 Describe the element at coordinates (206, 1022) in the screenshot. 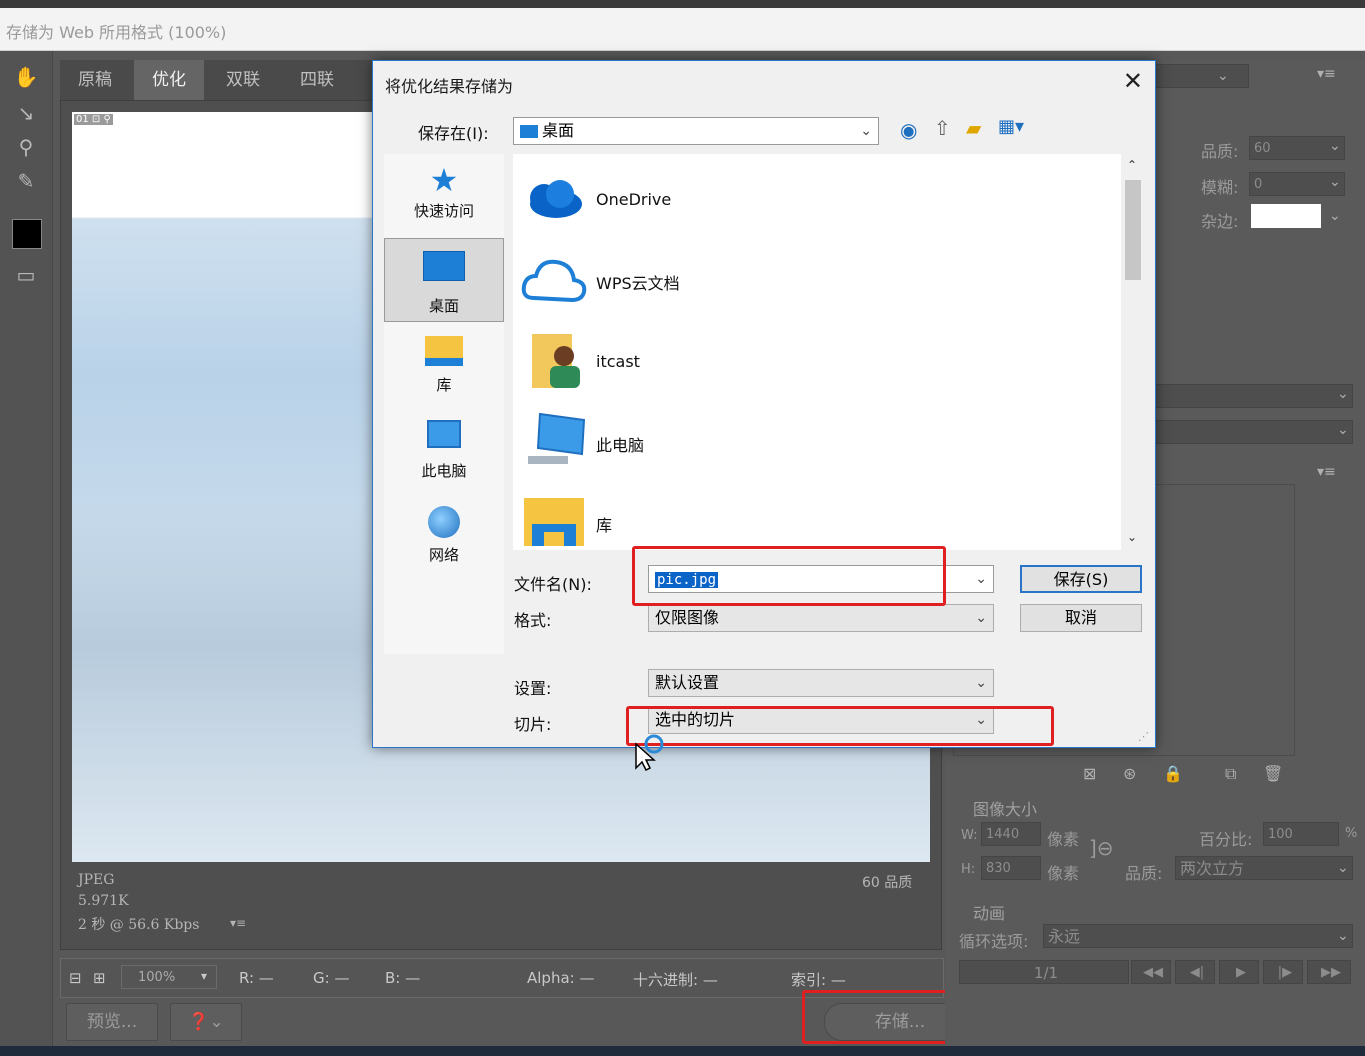

I see `browser-preview-button: ❓⌄` at that location.